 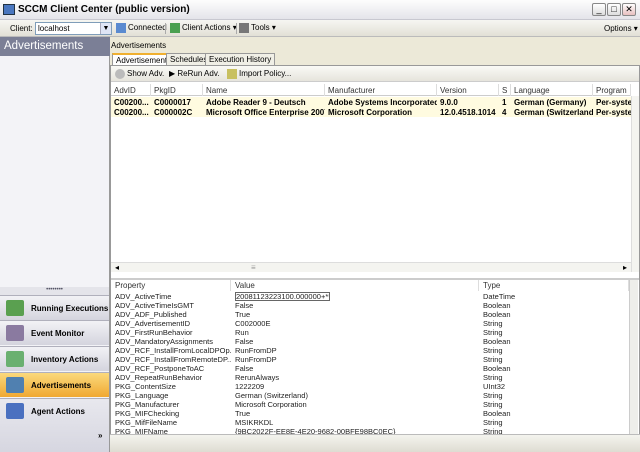 I want to click on property-row: PKG_ContentSize 1222209 UInt32, so click(x=370, y=386).